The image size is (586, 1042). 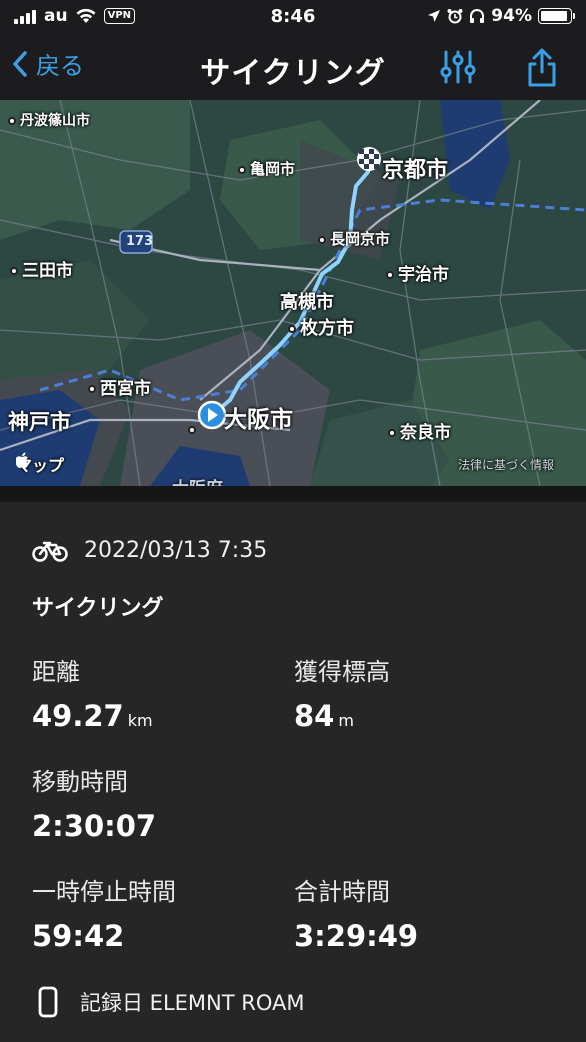 What do you see at coordinates (56, 672) in the screenshot?
I see `stat-distance-label: 距離` at bounding box center [56, 672].